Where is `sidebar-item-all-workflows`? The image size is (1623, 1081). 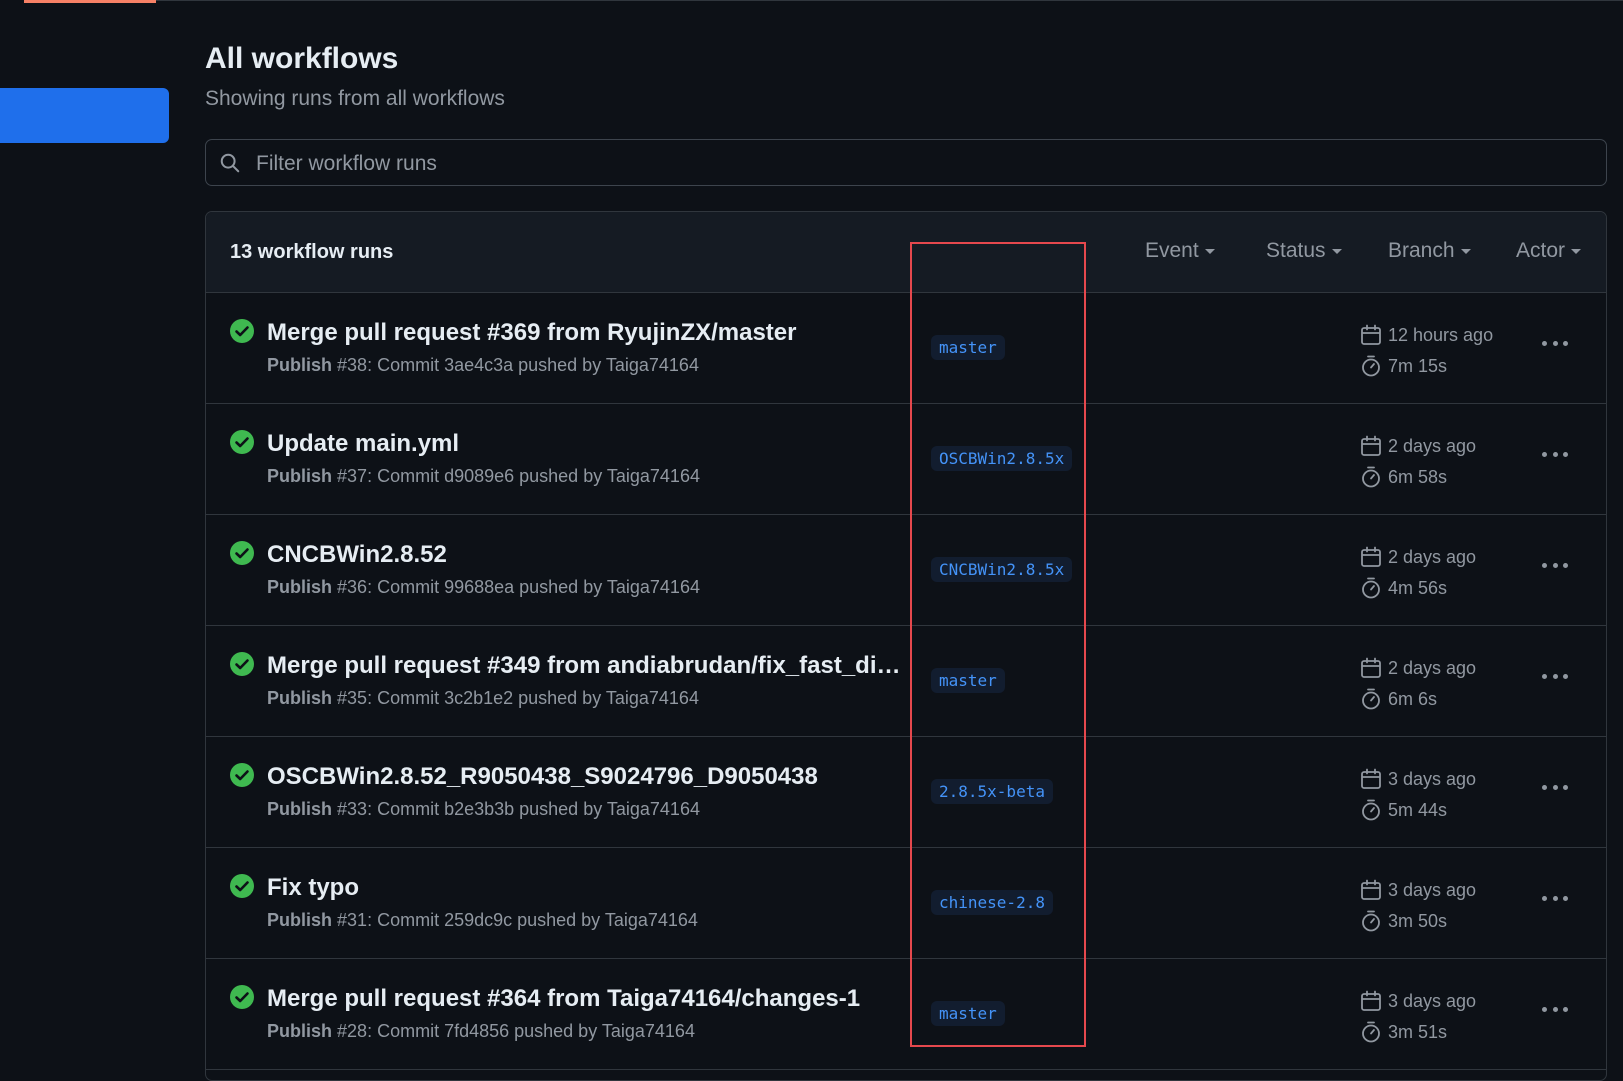 sidebar-item-all-workflows is located at coordinates (84, 115).